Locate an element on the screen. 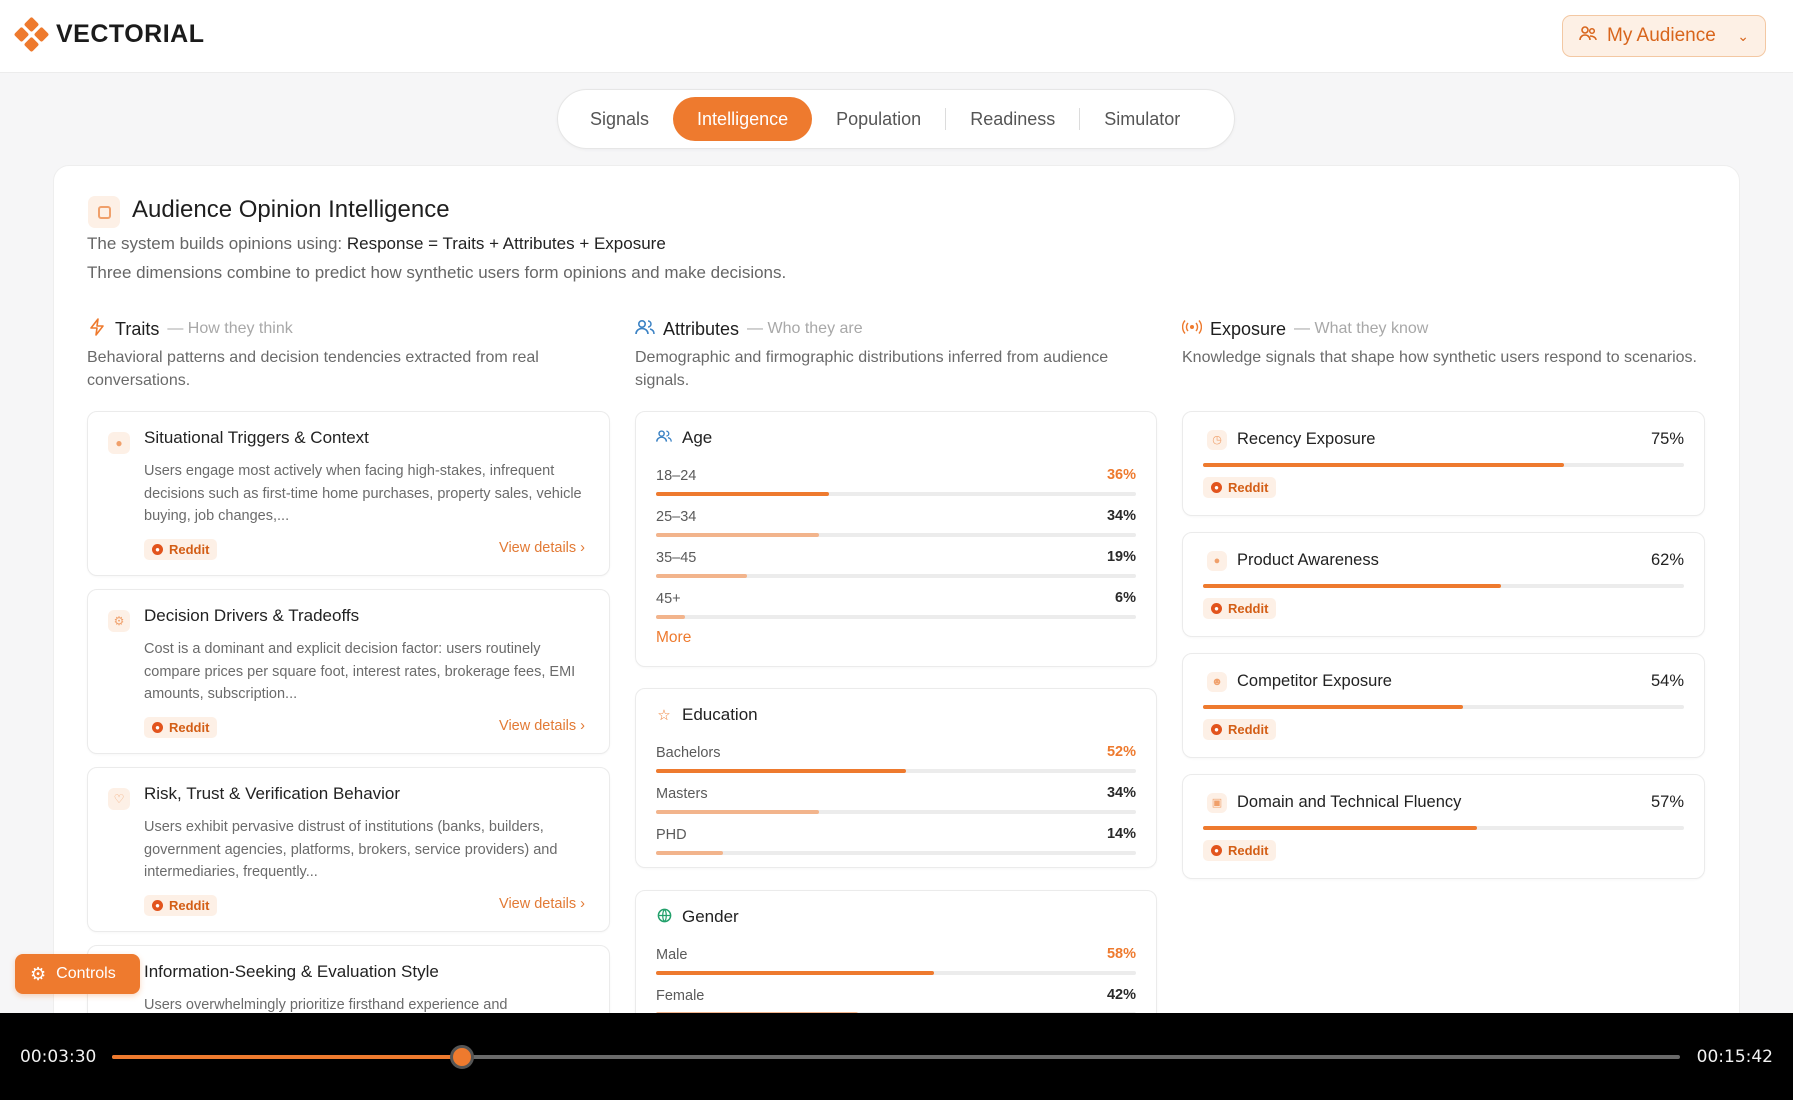 This screenshot has height=1100, width=1793. my-audience-label: My Audience is located at coordinates (1661, 35).